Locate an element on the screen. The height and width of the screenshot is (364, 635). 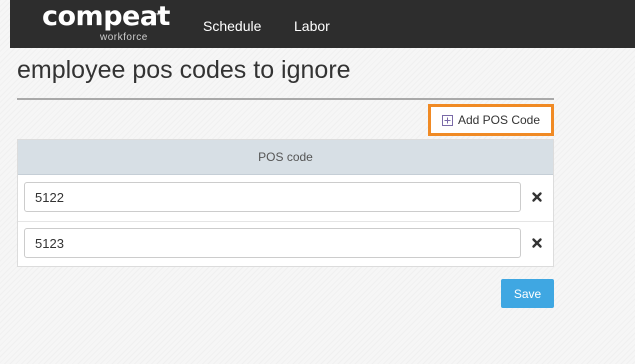
title-divider is located at coordinates (285, 99).